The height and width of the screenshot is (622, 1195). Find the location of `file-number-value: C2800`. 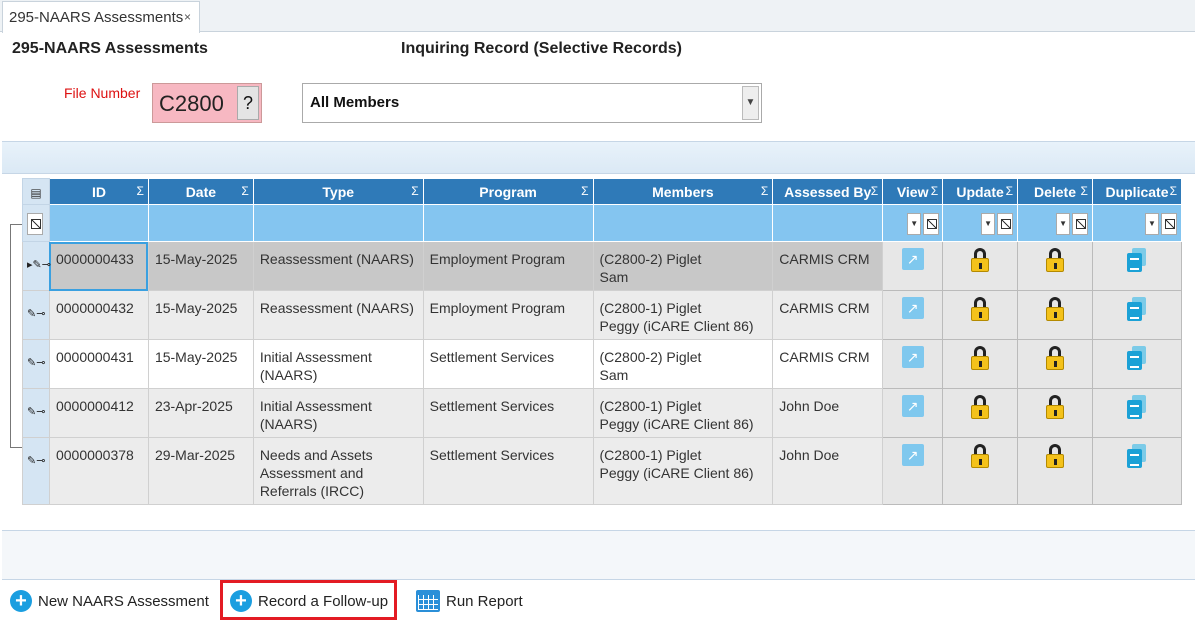

file-number-value: C2800 is located at coordinates (191, 104).